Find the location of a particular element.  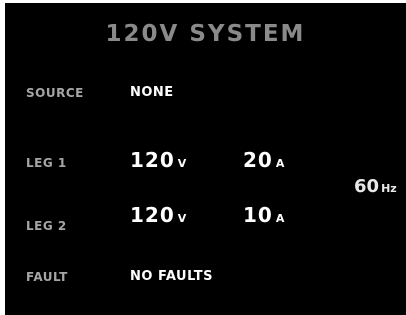

leg2-voltage-unit: V is located at coordinates (182, 218).